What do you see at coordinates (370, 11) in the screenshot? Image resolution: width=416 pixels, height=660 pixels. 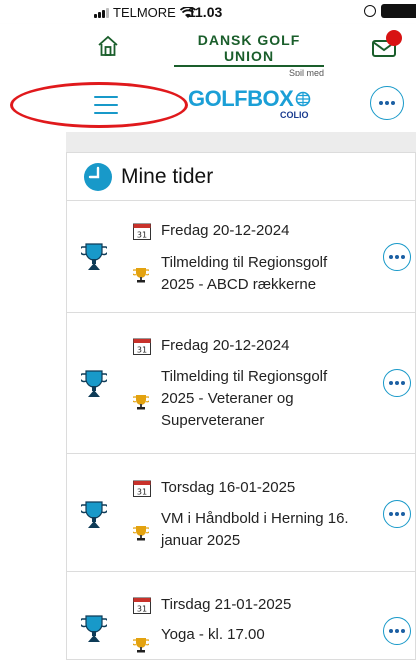 I see `rotation-lock-icon` at bounding box center [370, 11].